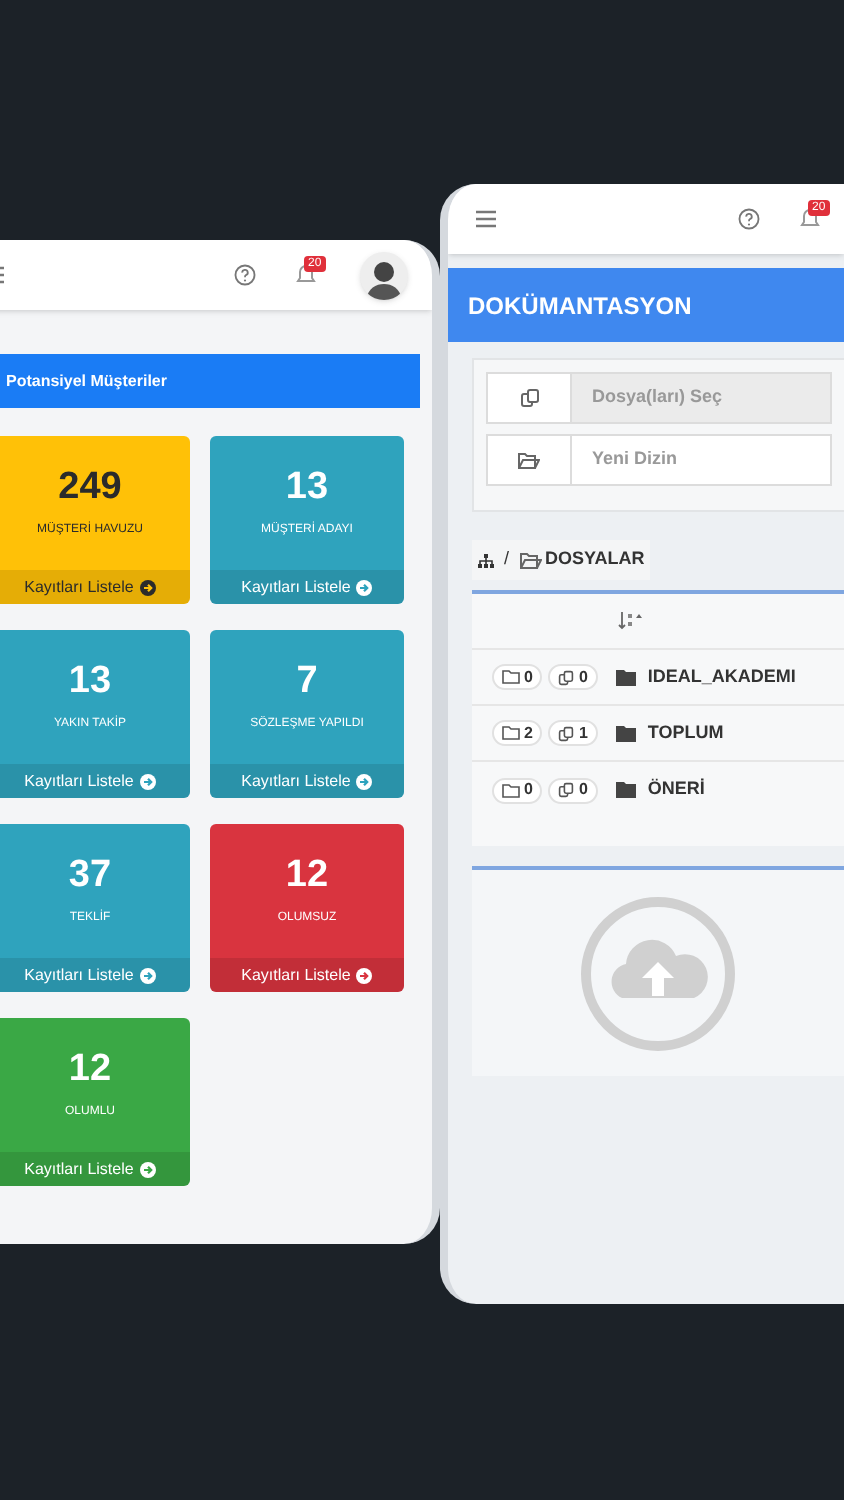 The height and width of the screenshot is (1500, 844). Describe the element at coordinates (90, 876) in the screenshot. I see `stat-count: 37` at that location.